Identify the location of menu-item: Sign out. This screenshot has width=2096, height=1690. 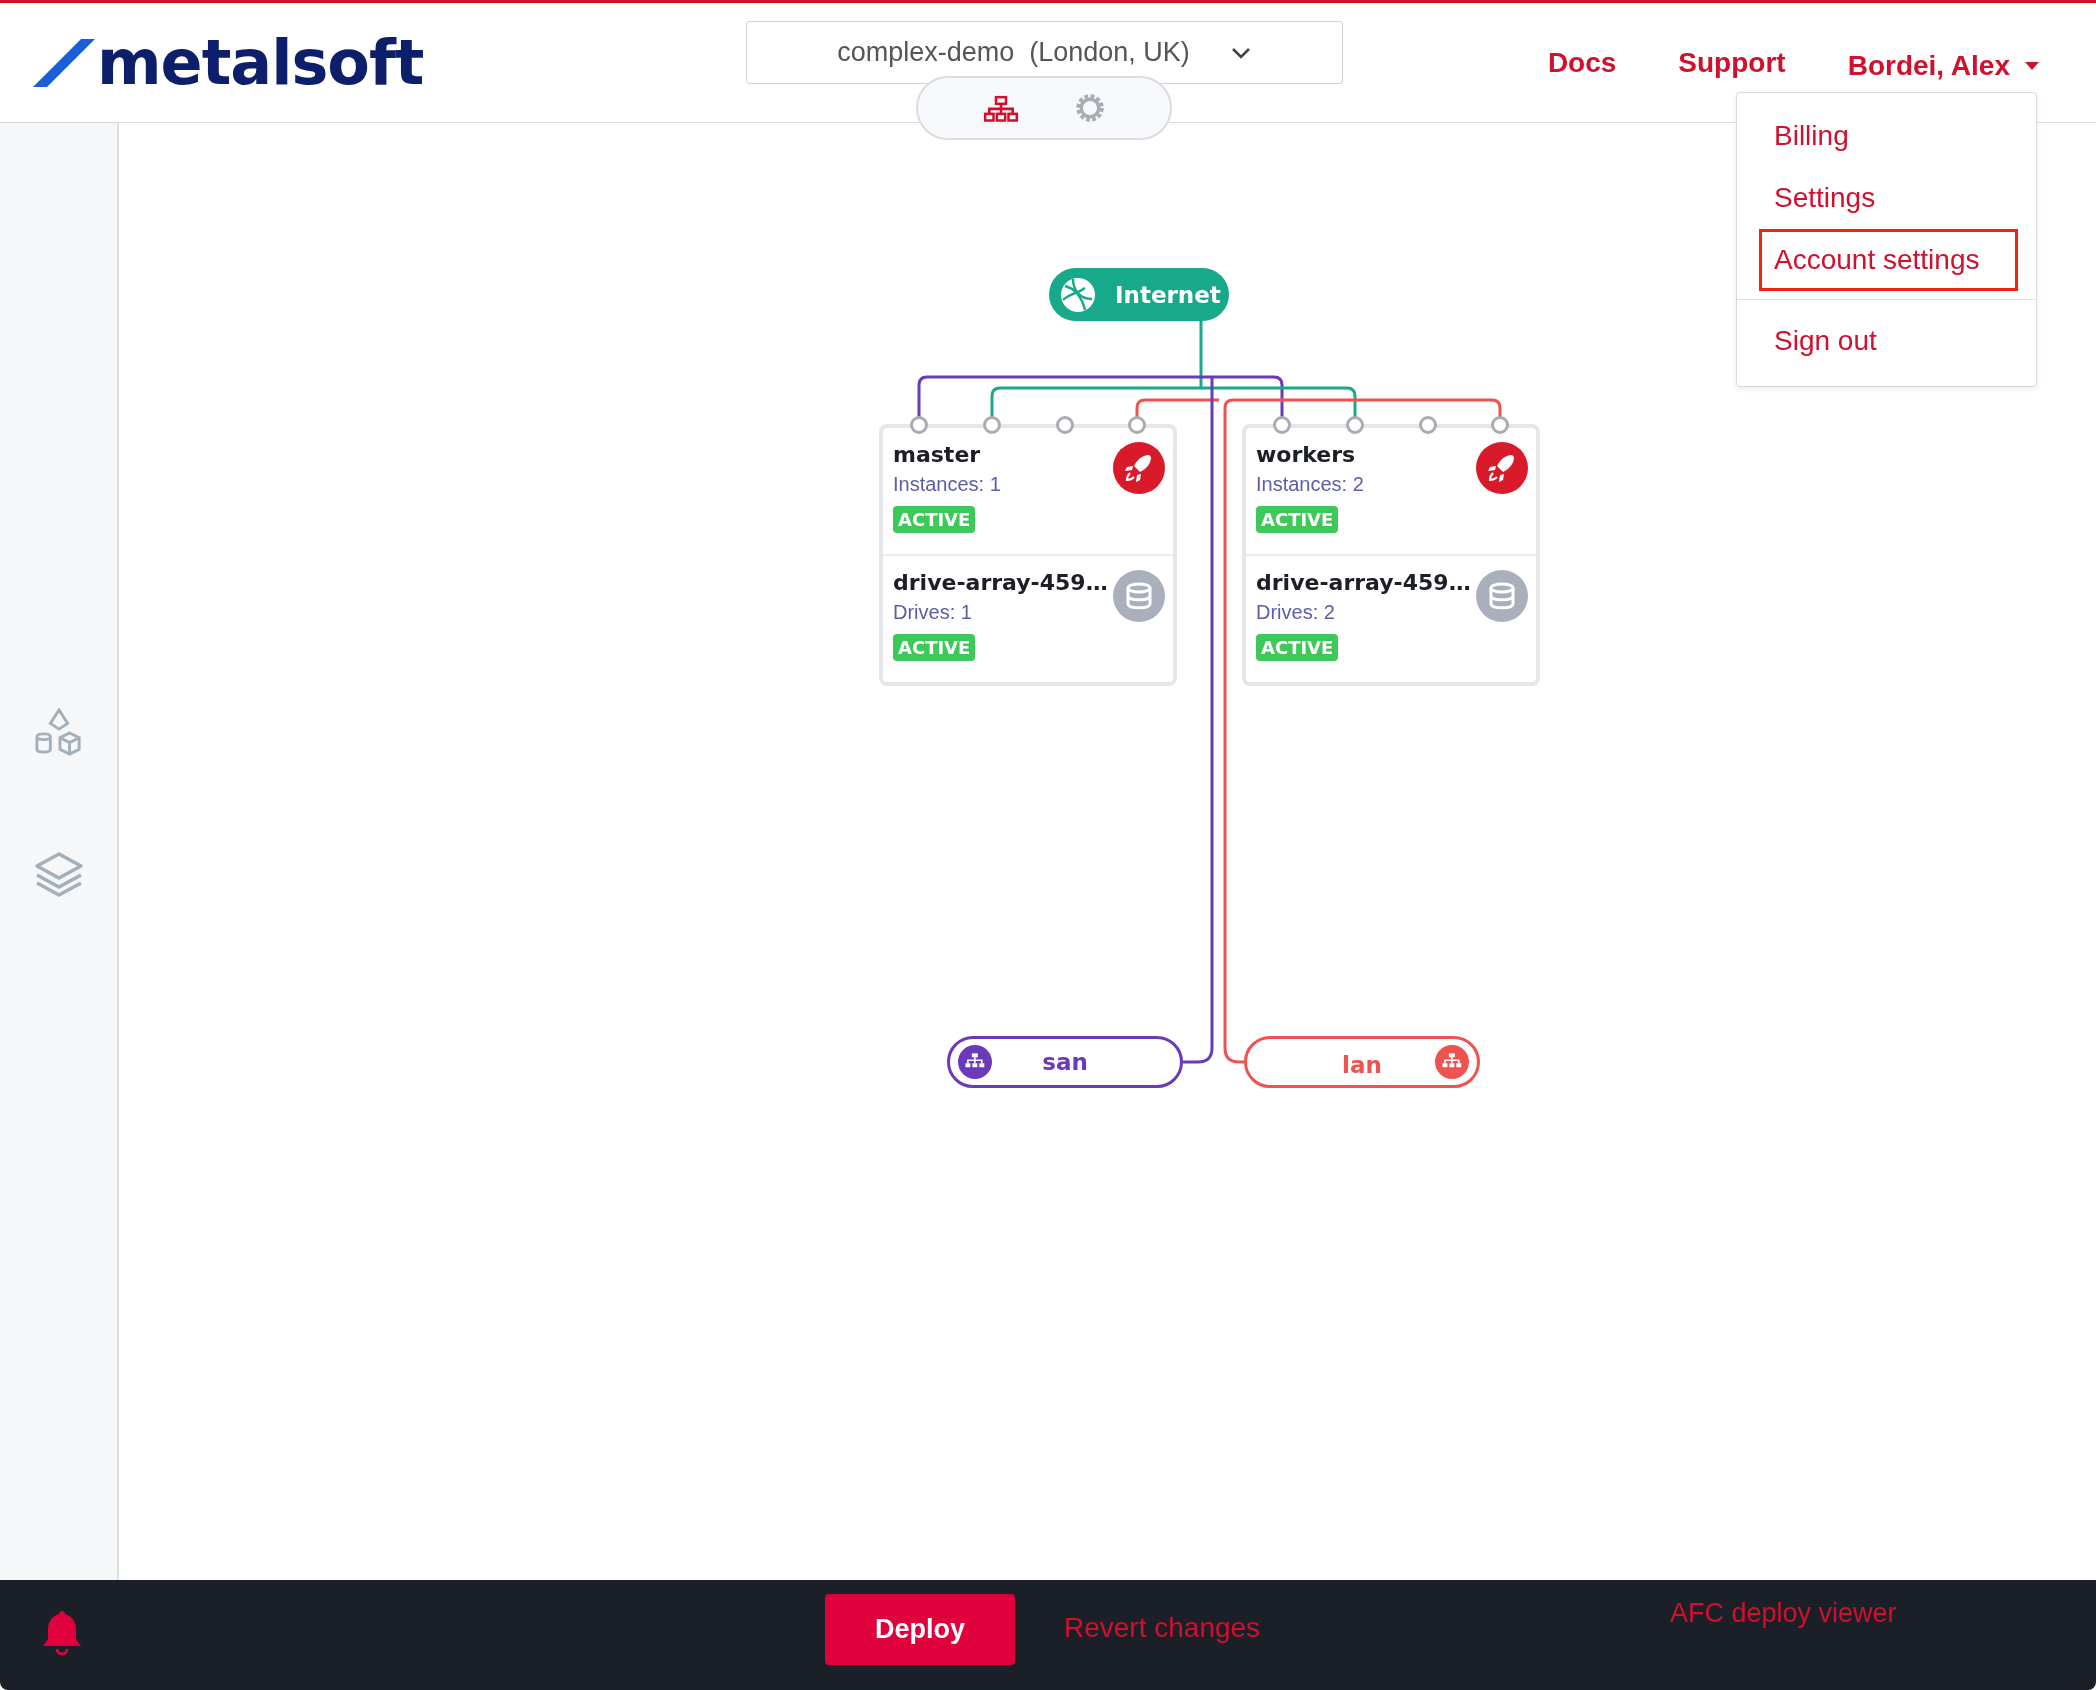
(1888, 341).